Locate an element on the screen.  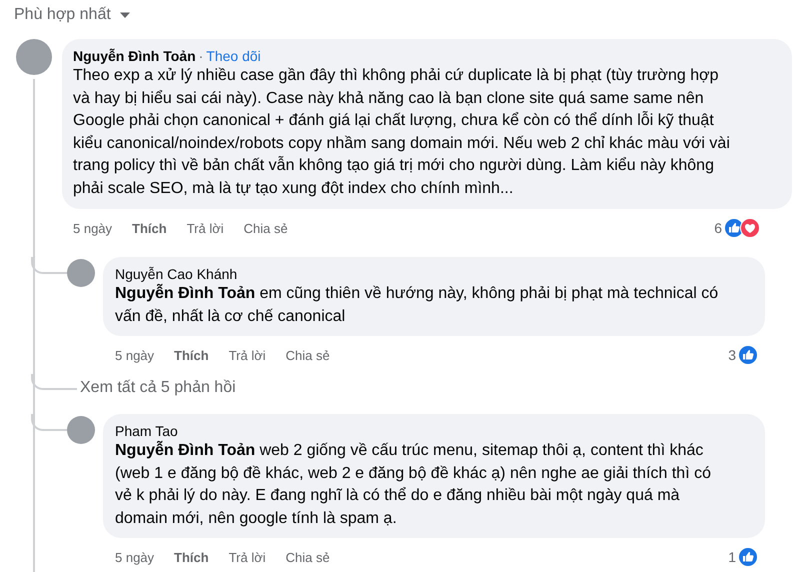
view-replies-link: Xem tất cả 5 phản hồi is located at coordinates (158, 388).